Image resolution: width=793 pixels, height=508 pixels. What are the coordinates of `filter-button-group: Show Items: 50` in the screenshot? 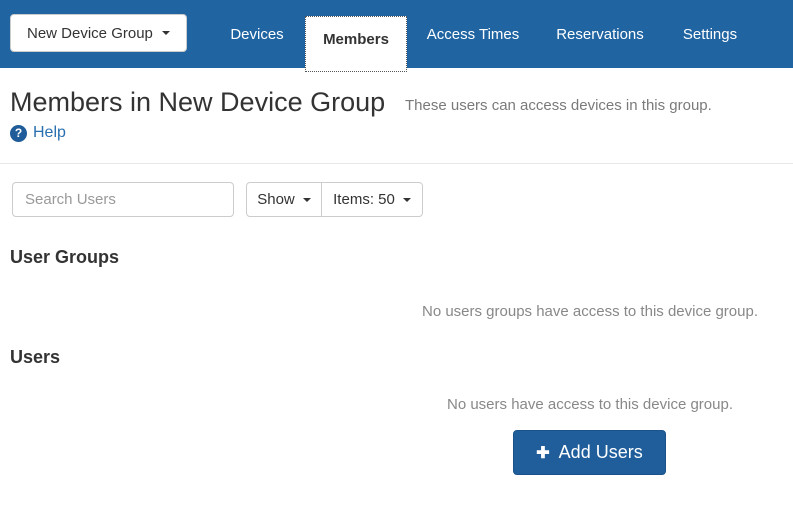 It's located at (334, 199).